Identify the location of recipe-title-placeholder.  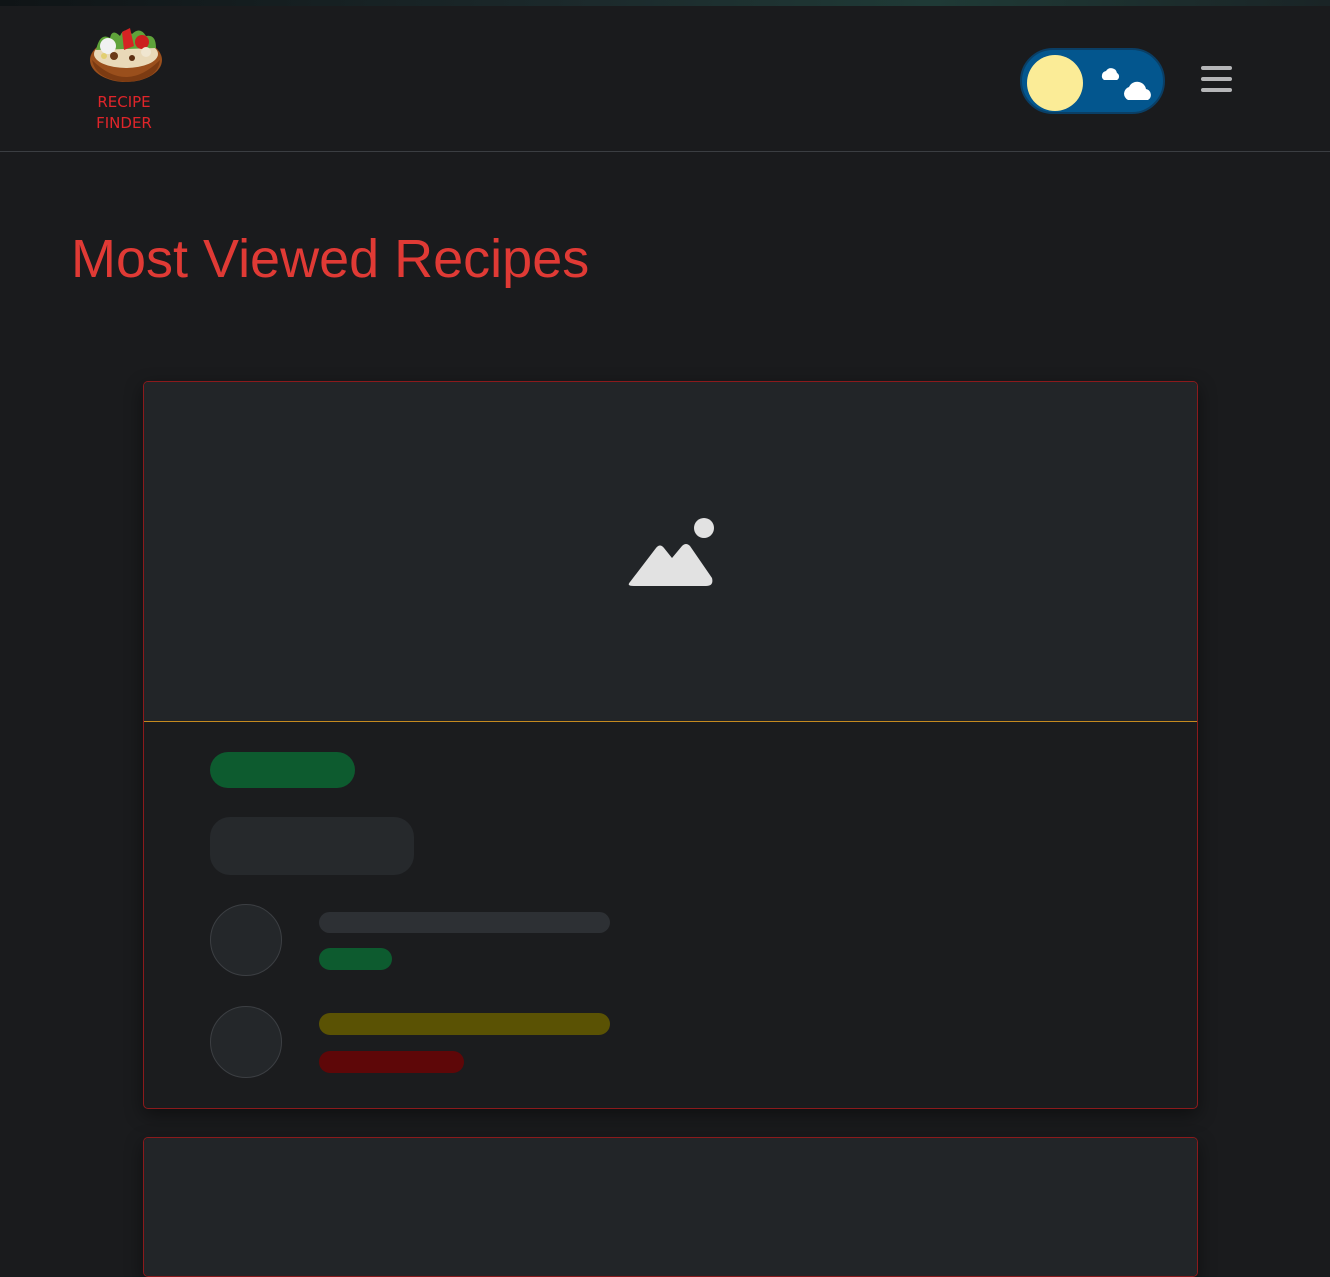
(312, 846).